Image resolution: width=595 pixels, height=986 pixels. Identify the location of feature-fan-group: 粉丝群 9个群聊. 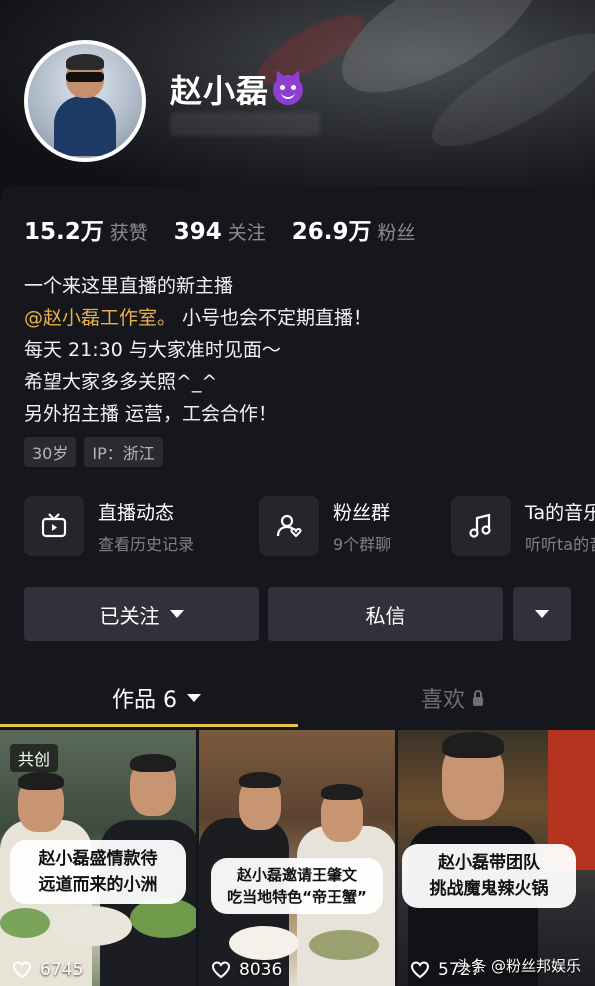
(325, 526).